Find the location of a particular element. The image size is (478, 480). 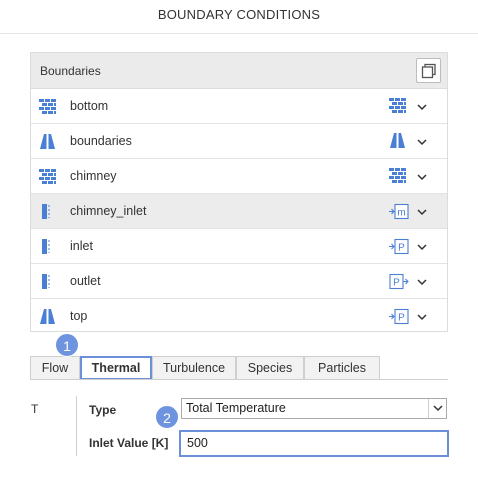

tab-particles: Particles is located at coordinates (342, 368).